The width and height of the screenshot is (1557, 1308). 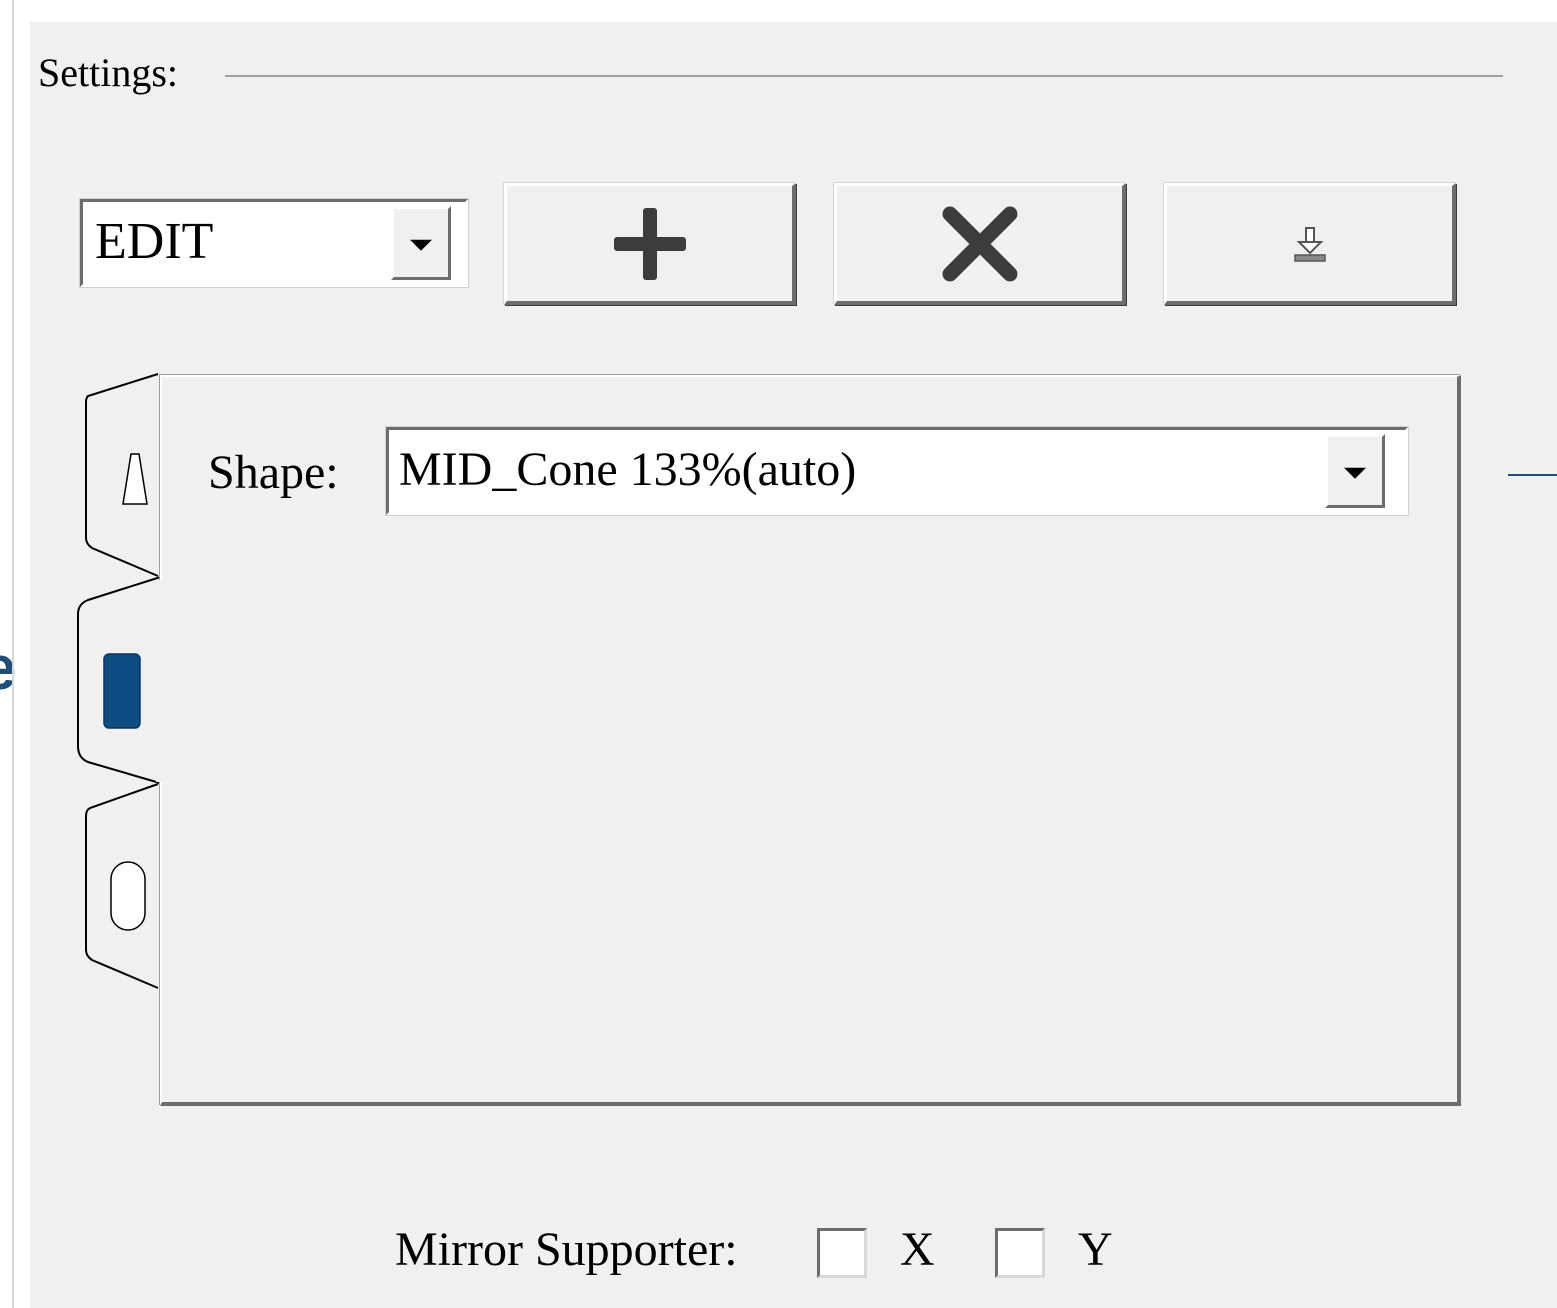 I want to click on mirror-x-label: X, so click(x=917, y=1249).